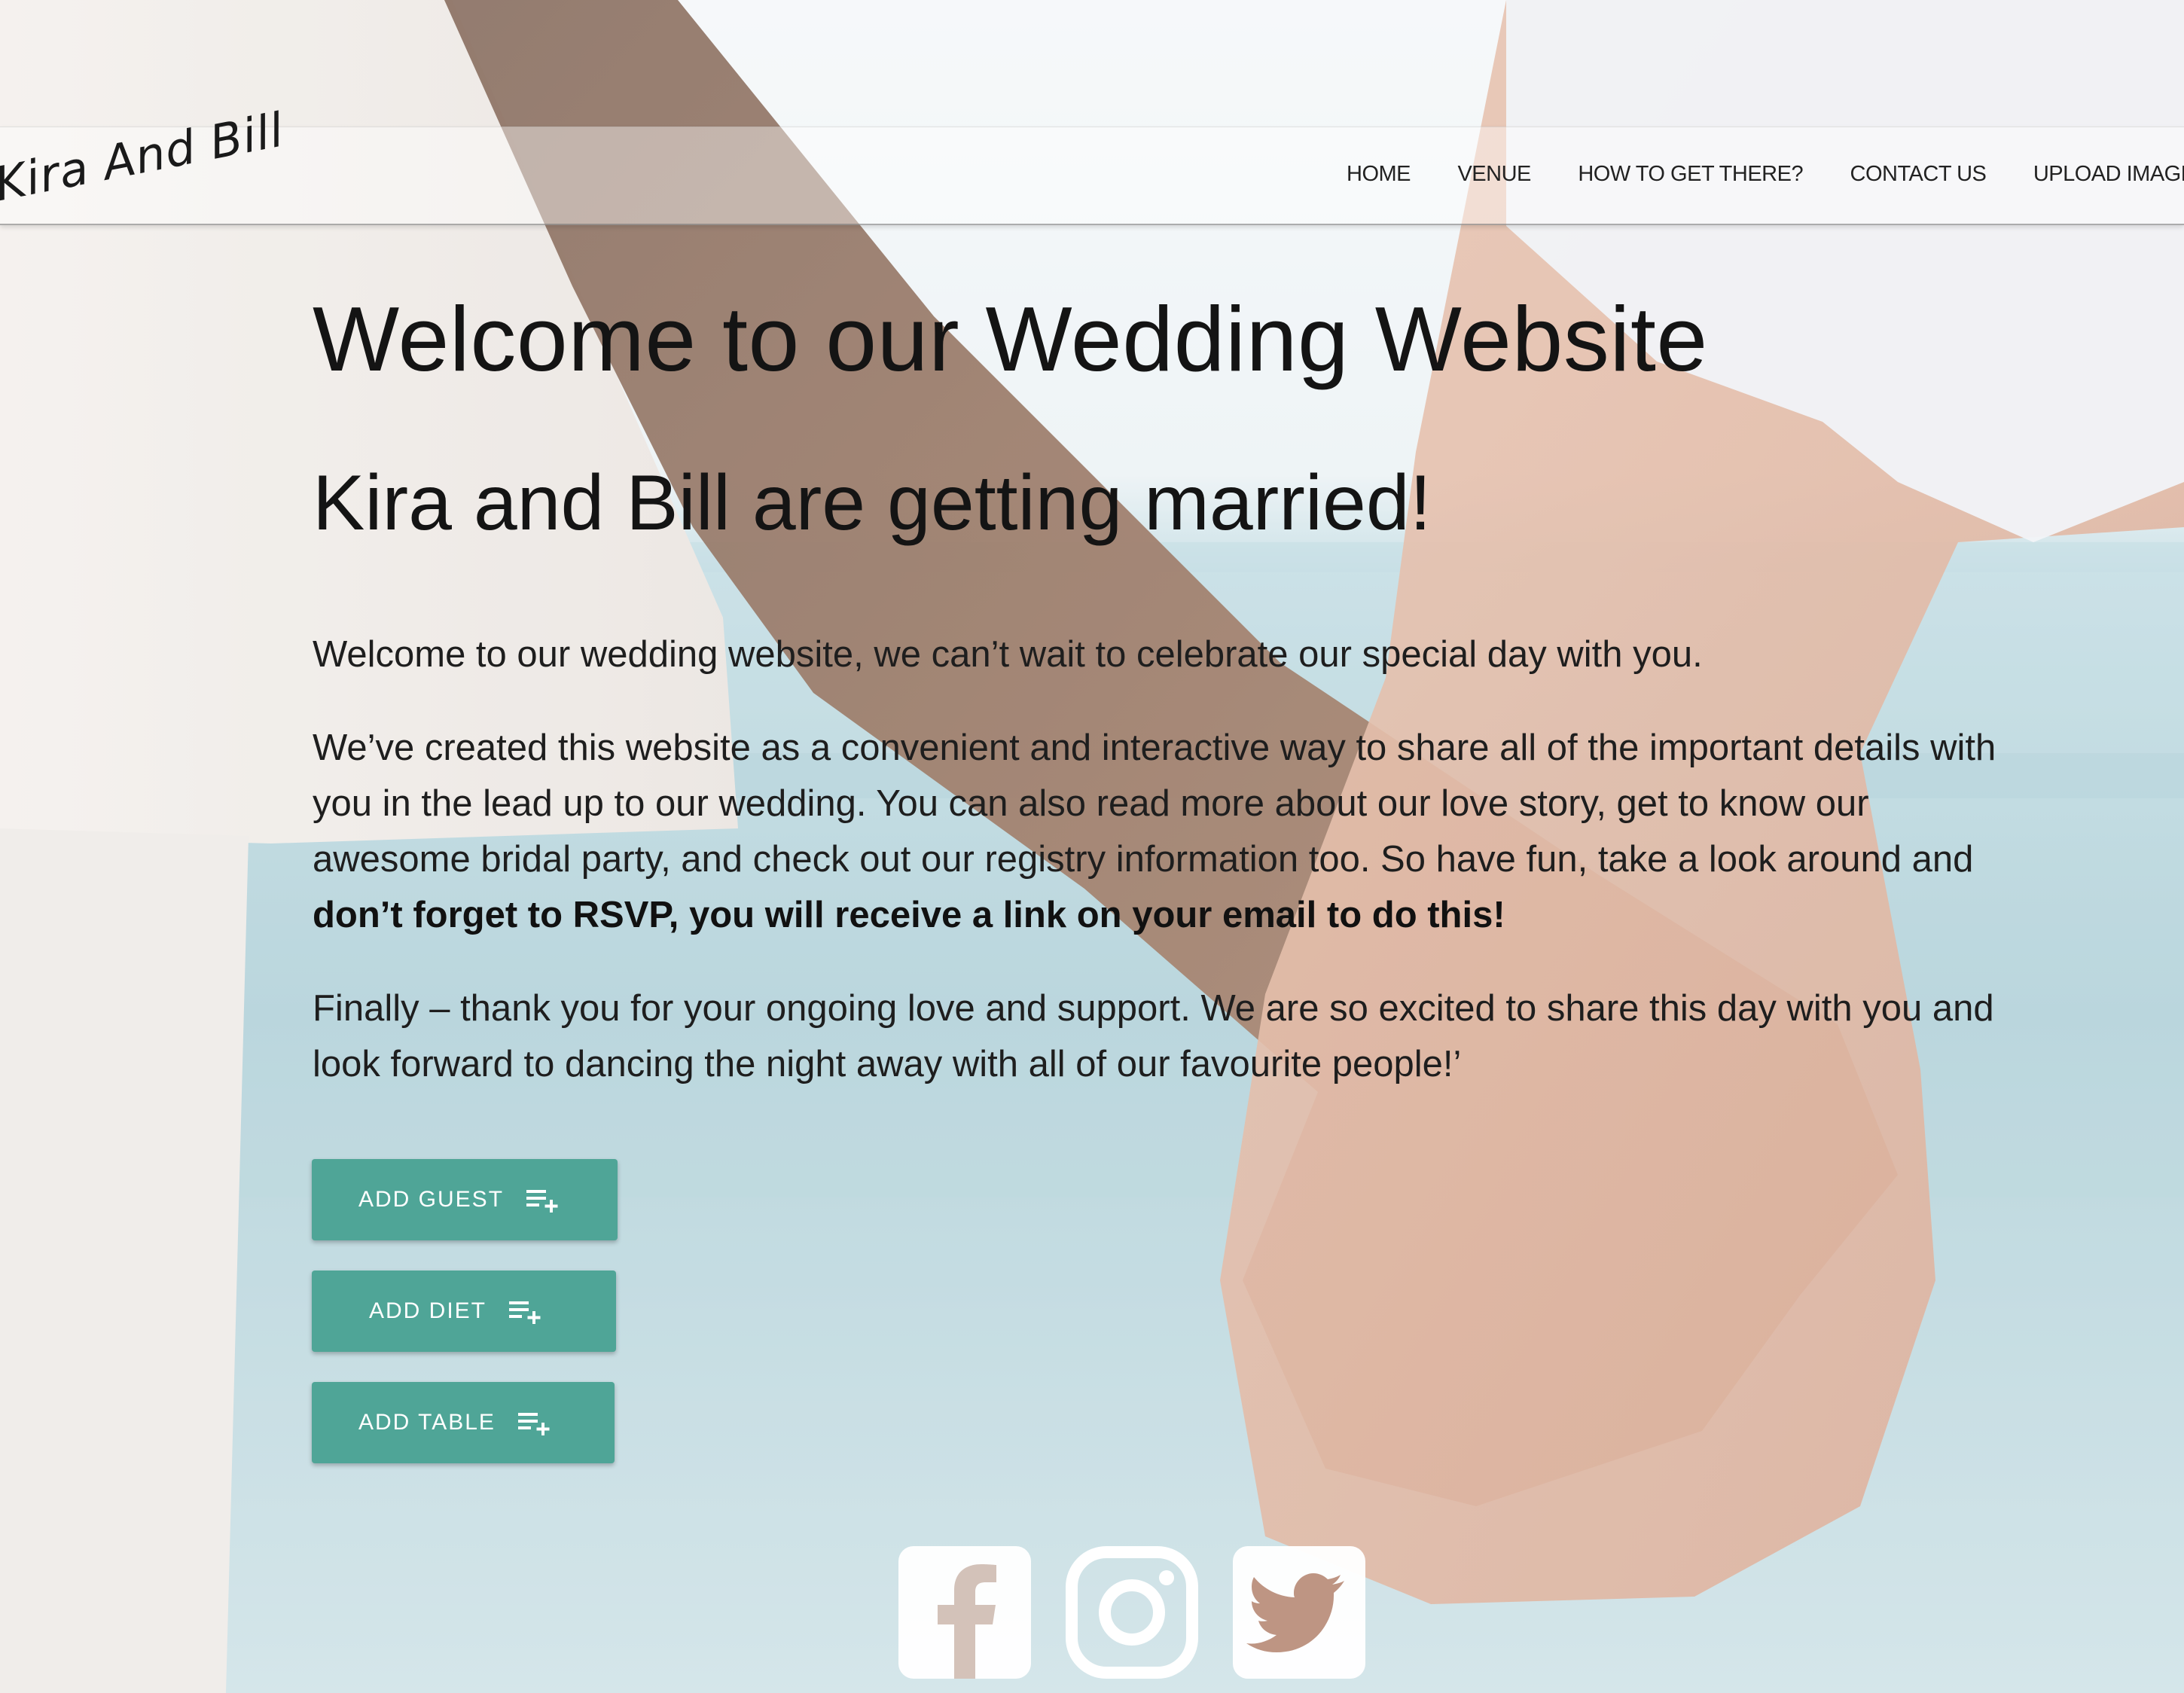 The width and height of the screenshot is (2184, 1693). I want to click on add-diet-label: ADD DIET, so click(428, 1311).